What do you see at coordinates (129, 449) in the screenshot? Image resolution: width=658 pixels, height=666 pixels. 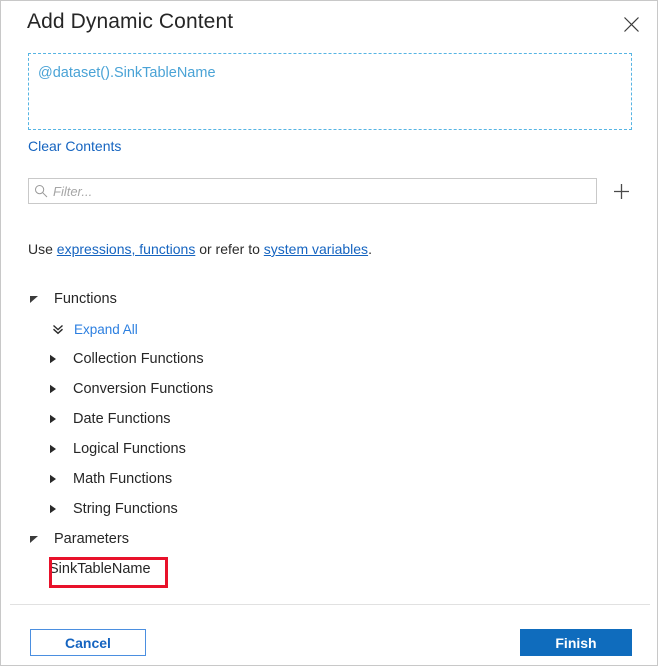 I see `tree-item-label: Logical Functions` at bounding box center [129, 449].